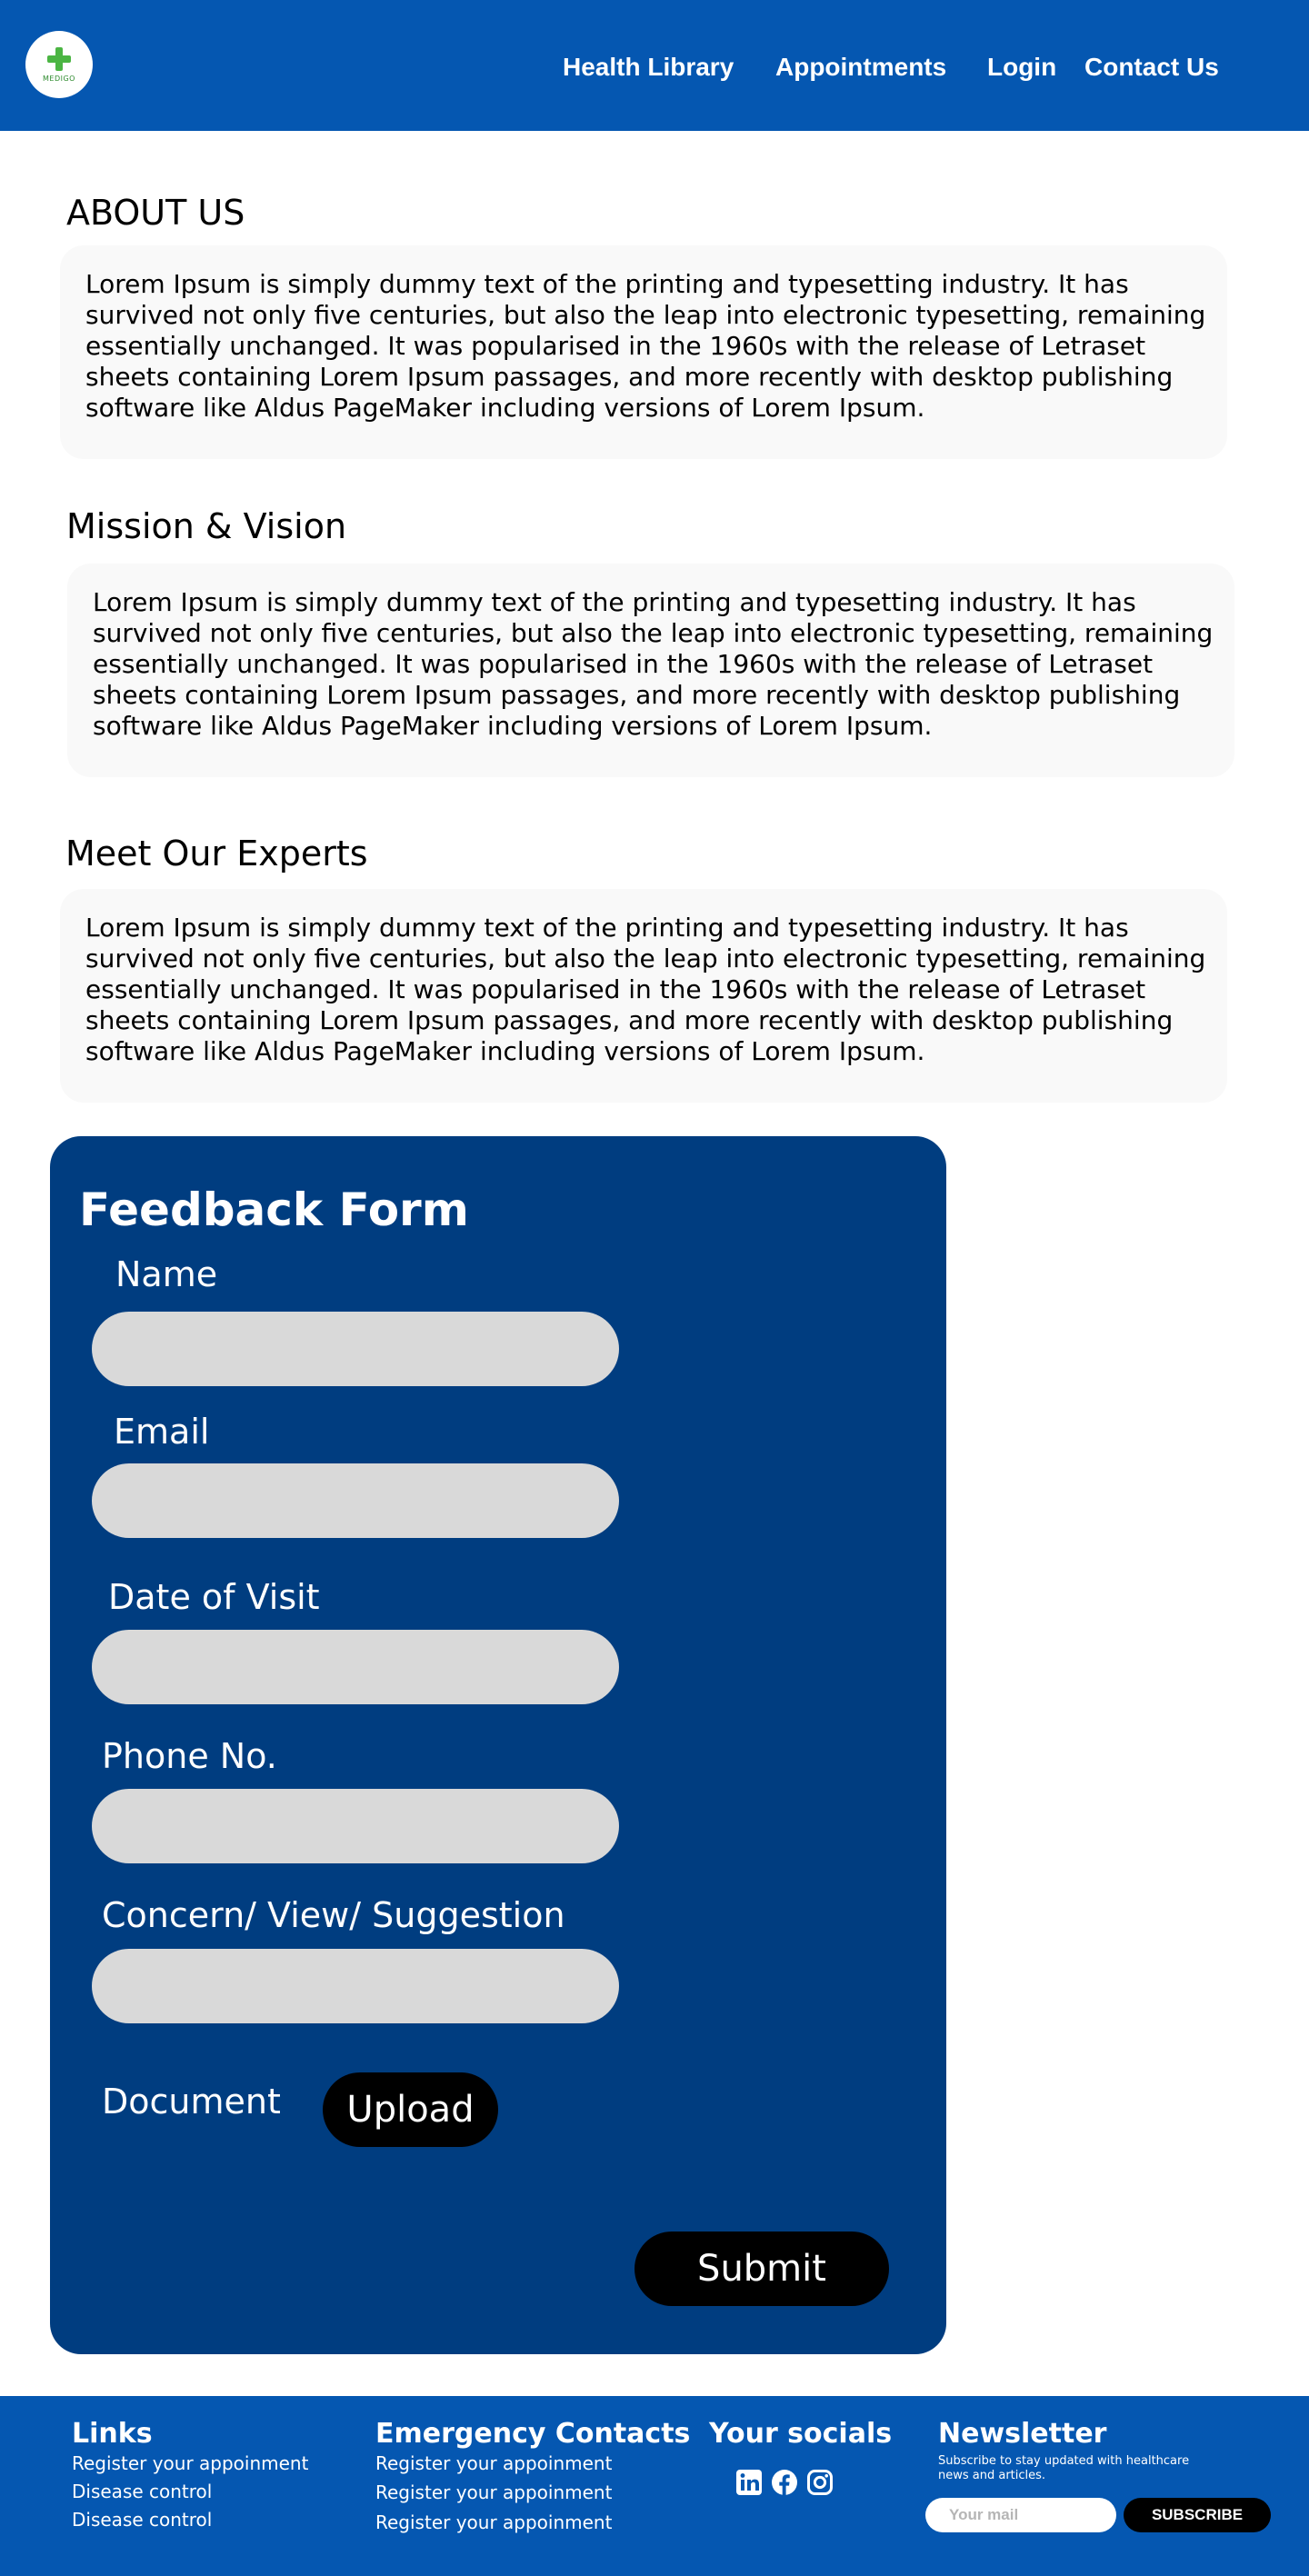 The height and width of the screenshot is (2576, 1309). Describe the element at coordinates (162, 1432) in the screenshot. I see `email-label: Email` at that location.